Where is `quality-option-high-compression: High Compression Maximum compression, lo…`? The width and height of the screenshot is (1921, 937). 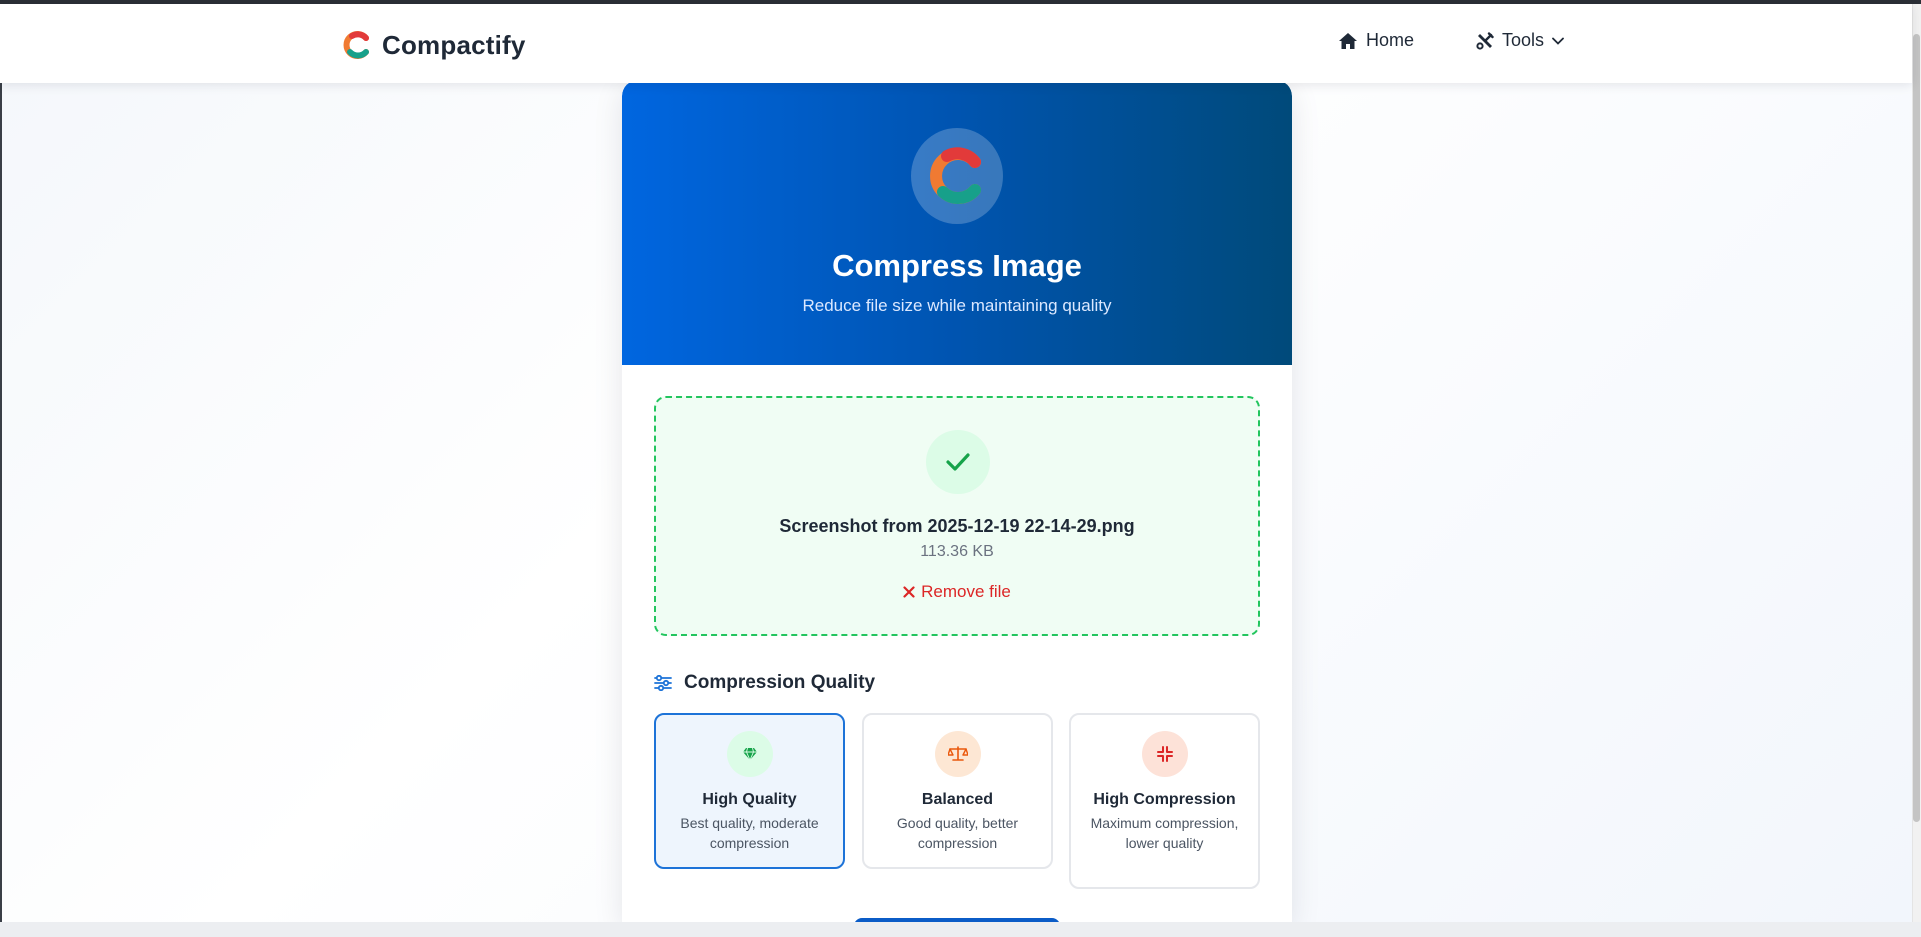
quality-option-high-compression: High Compression Maximum compression, lo… is located at coordinates (1164, 801).